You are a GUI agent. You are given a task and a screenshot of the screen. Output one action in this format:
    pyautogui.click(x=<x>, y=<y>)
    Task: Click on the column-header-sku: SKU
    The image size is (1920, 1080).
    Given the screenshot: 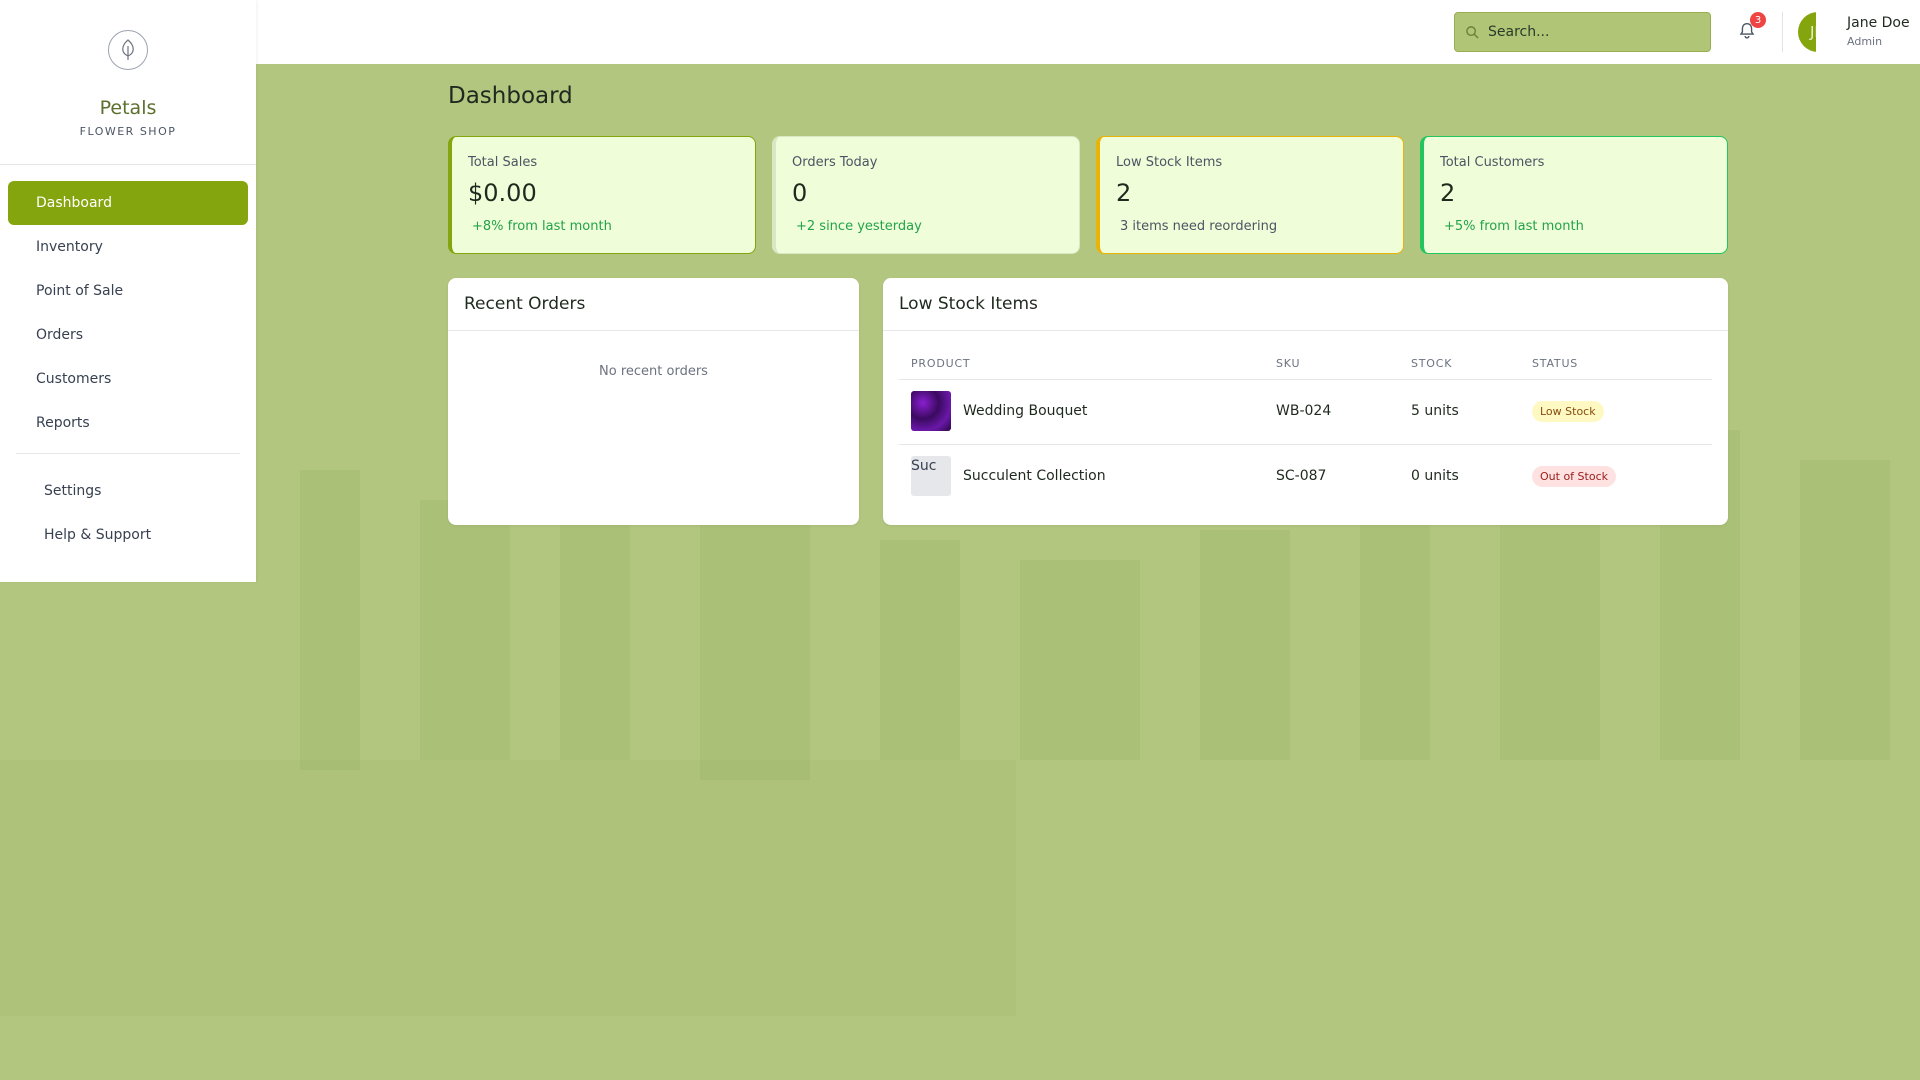 What is the action you would take?
    pyautogui.click(x=1288, y=363)
    